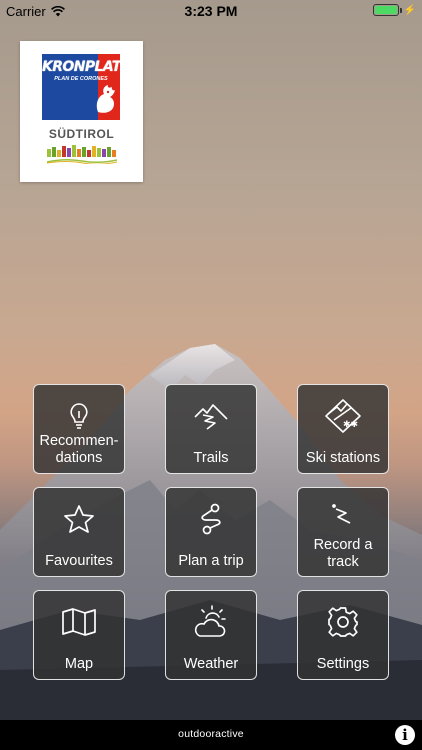  Describe the element at coordinates (81, 87) in the screenshot. I see `kronplatz-logo: KRONPLATZ PLAN DE CORONES` at that location.